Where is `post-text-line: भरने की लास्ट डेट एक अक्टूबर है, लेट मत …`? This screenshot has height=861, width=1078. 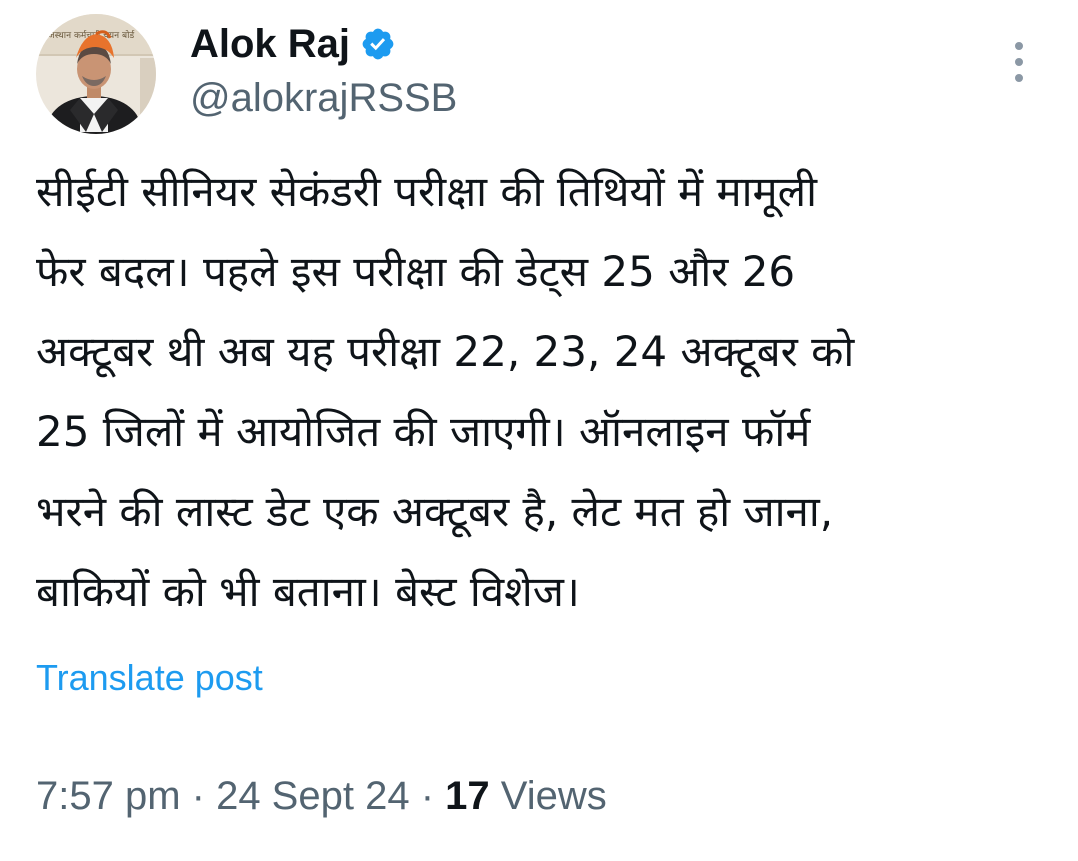 post-text-line: भरने की लास्ट डेट एक अक्टूबर है, लेट मत … is located at coordinates (435, 511).